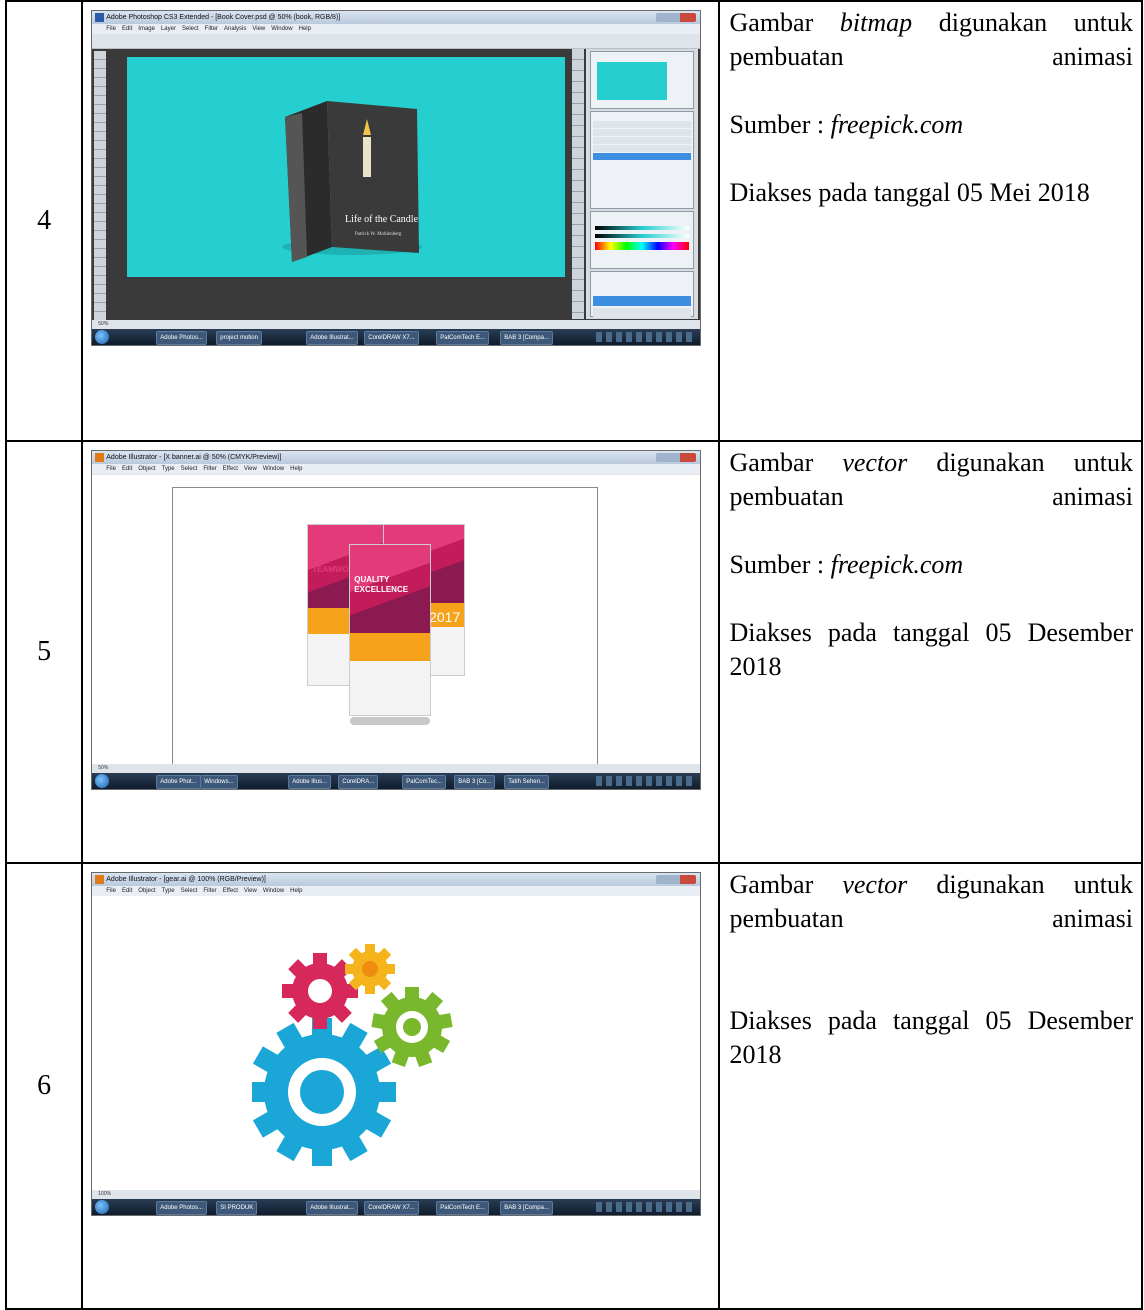  I want to click on menu-item: Select, so click(190, 29).